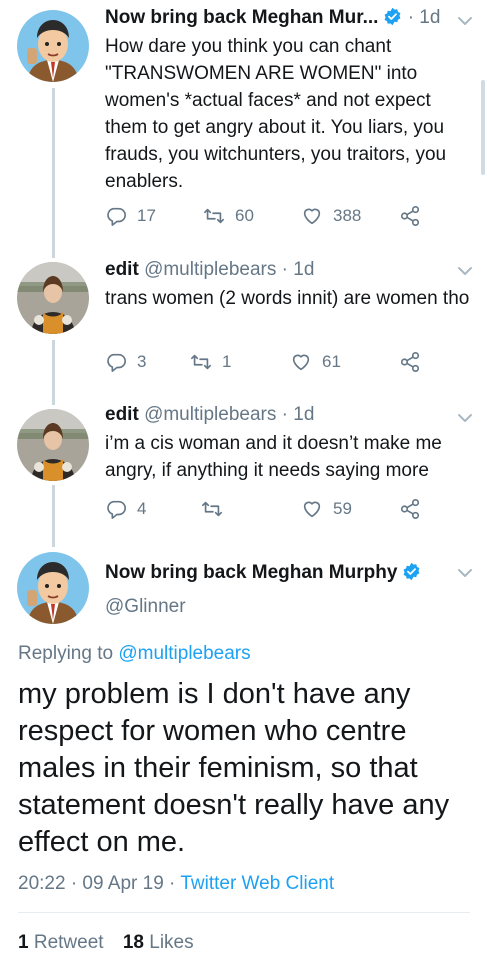 Image resolution: width=487 pixels, height=960 pixels. What do you see at coordinates (68, 942) in the screenshot?
I see `retweet-label: Retweet` at bounding box center [68, 942].